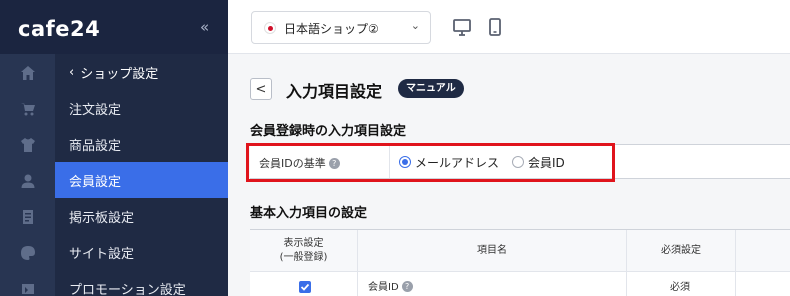 Image resolution: width=790 pixels, height=296 pixels. What do you see at coordinates (681, 251) in the screenshot?
I see `column-header-required: 必須設定` at bounding box center [681, 251].